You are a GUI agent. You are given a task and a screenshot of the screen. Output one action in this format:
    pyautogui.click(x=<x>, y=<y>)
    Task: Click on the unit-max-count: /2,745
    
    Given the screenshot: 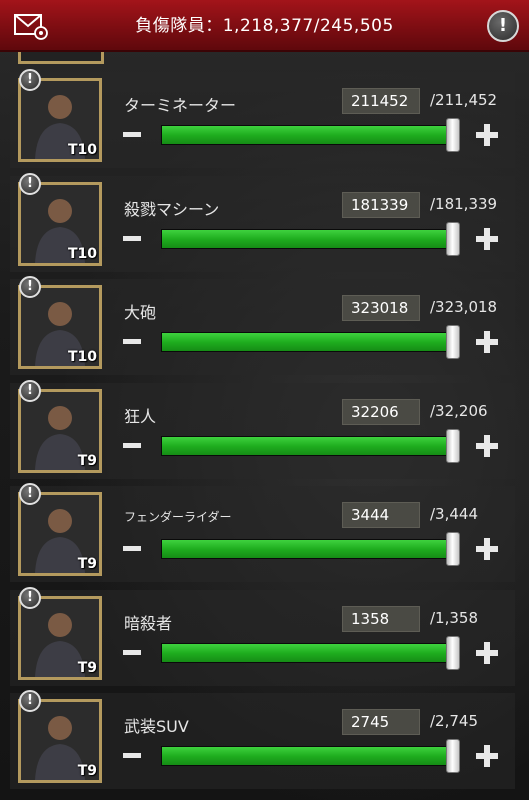 What is the action you would take?
    pyautogui.click(x=454, y=721)
    